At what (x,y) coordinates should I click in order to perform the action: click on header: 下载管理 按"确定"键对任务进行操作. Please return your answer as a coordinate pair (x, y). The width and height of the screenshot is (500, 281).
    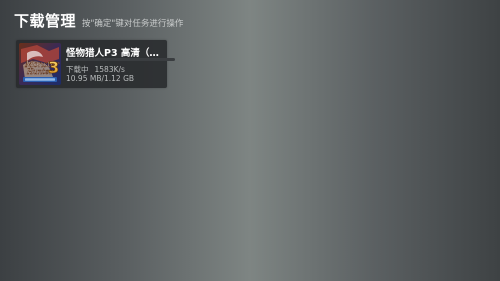
    Looking at the image, I should click on (98, 20).